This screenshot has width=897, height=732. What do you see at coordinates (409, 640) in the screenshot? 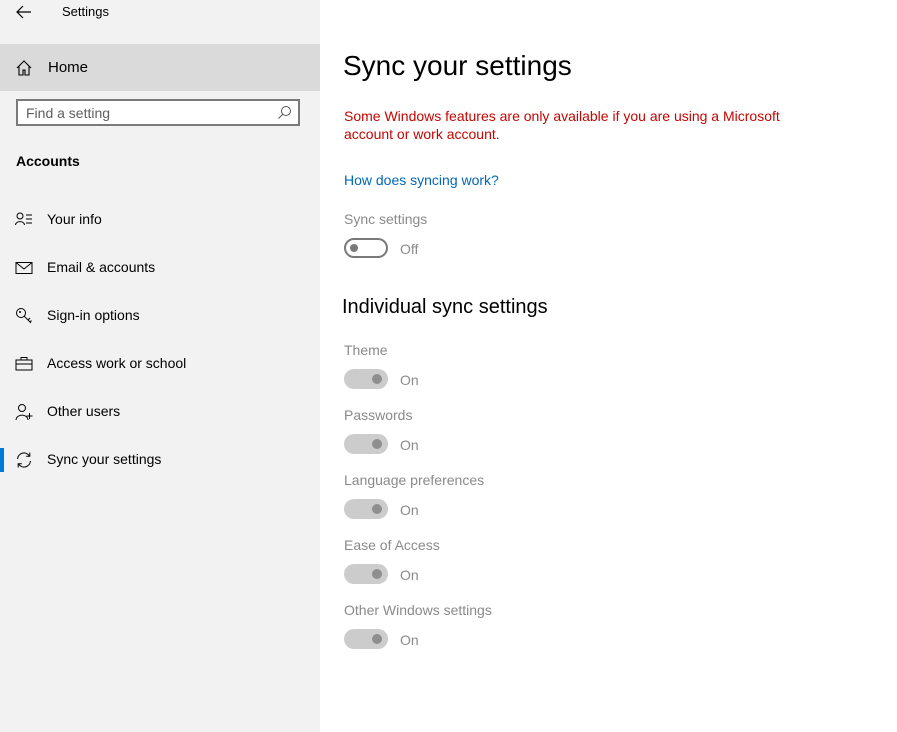
I see `other-windows-settings-state: On` at bounding box center [409, 640].